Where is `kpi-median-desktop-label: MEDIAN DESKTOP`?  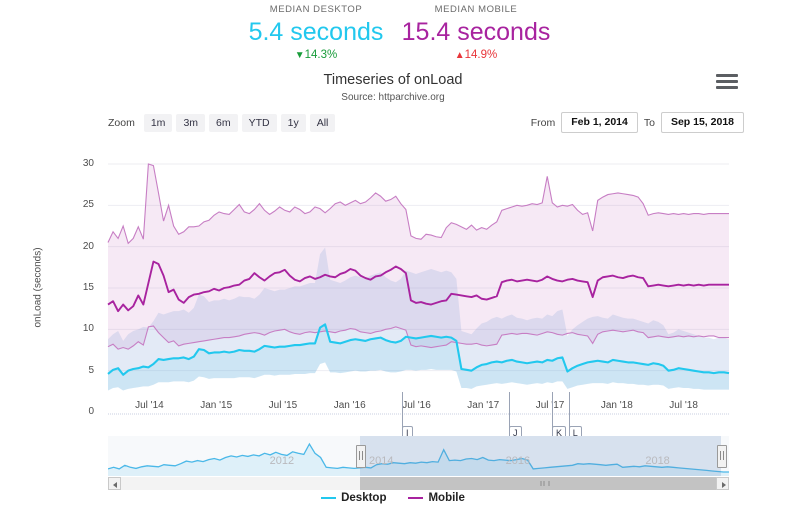 kpi-median-desktop-label: MEDIAN DESKTOP is located at coordinates (316, 9).